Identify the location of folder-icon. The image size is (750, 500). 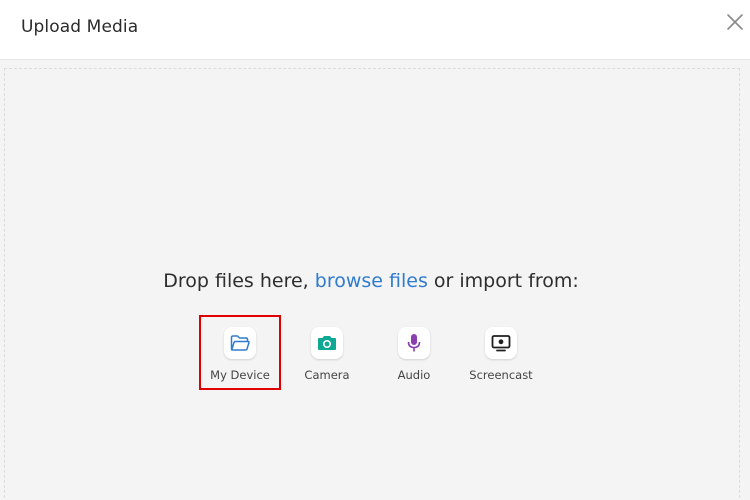
(240, 343).